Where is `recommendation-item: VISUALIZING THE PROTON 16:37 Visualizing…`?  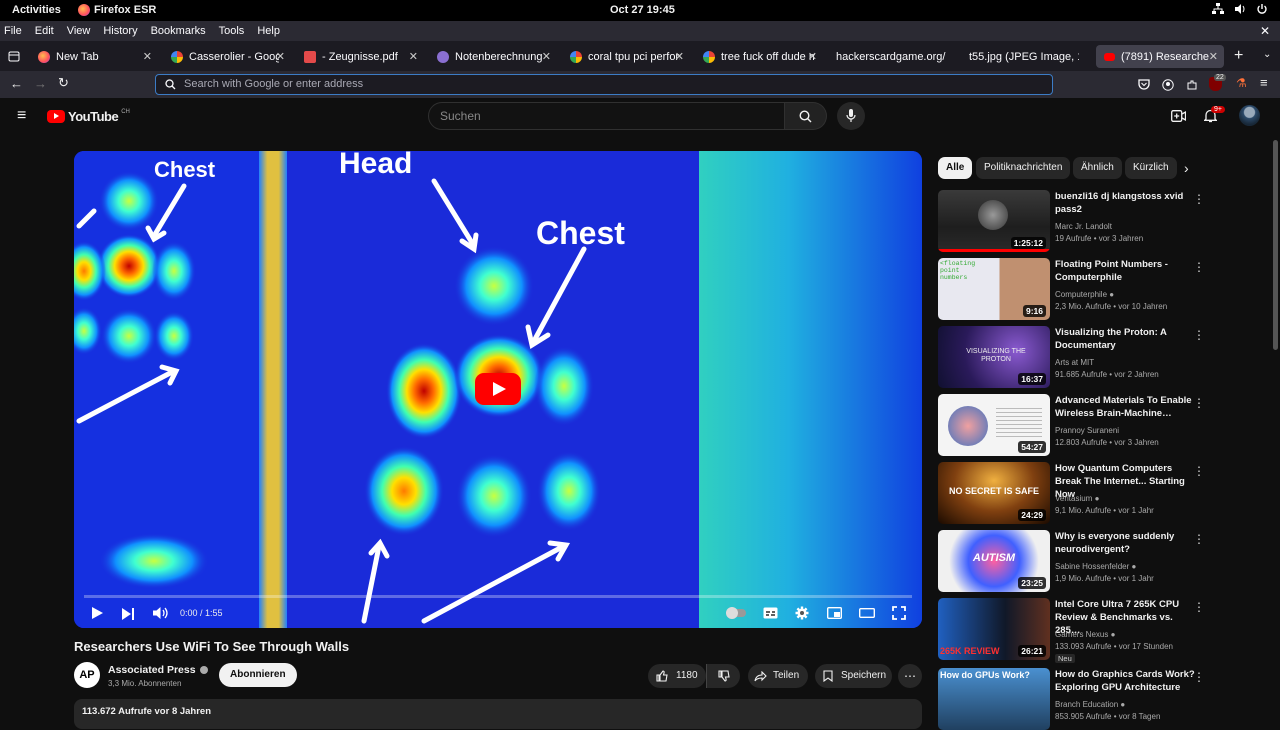
recommendation-item: VISUALIZING THE PROTON 16:37 Visualizing… is located at coordinates (1103, 357).